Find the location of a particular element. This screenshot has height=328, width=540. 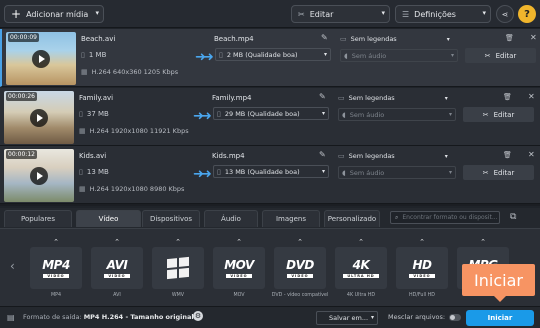

tab-devices: Dispositivos is located at coordinates (171, 218).